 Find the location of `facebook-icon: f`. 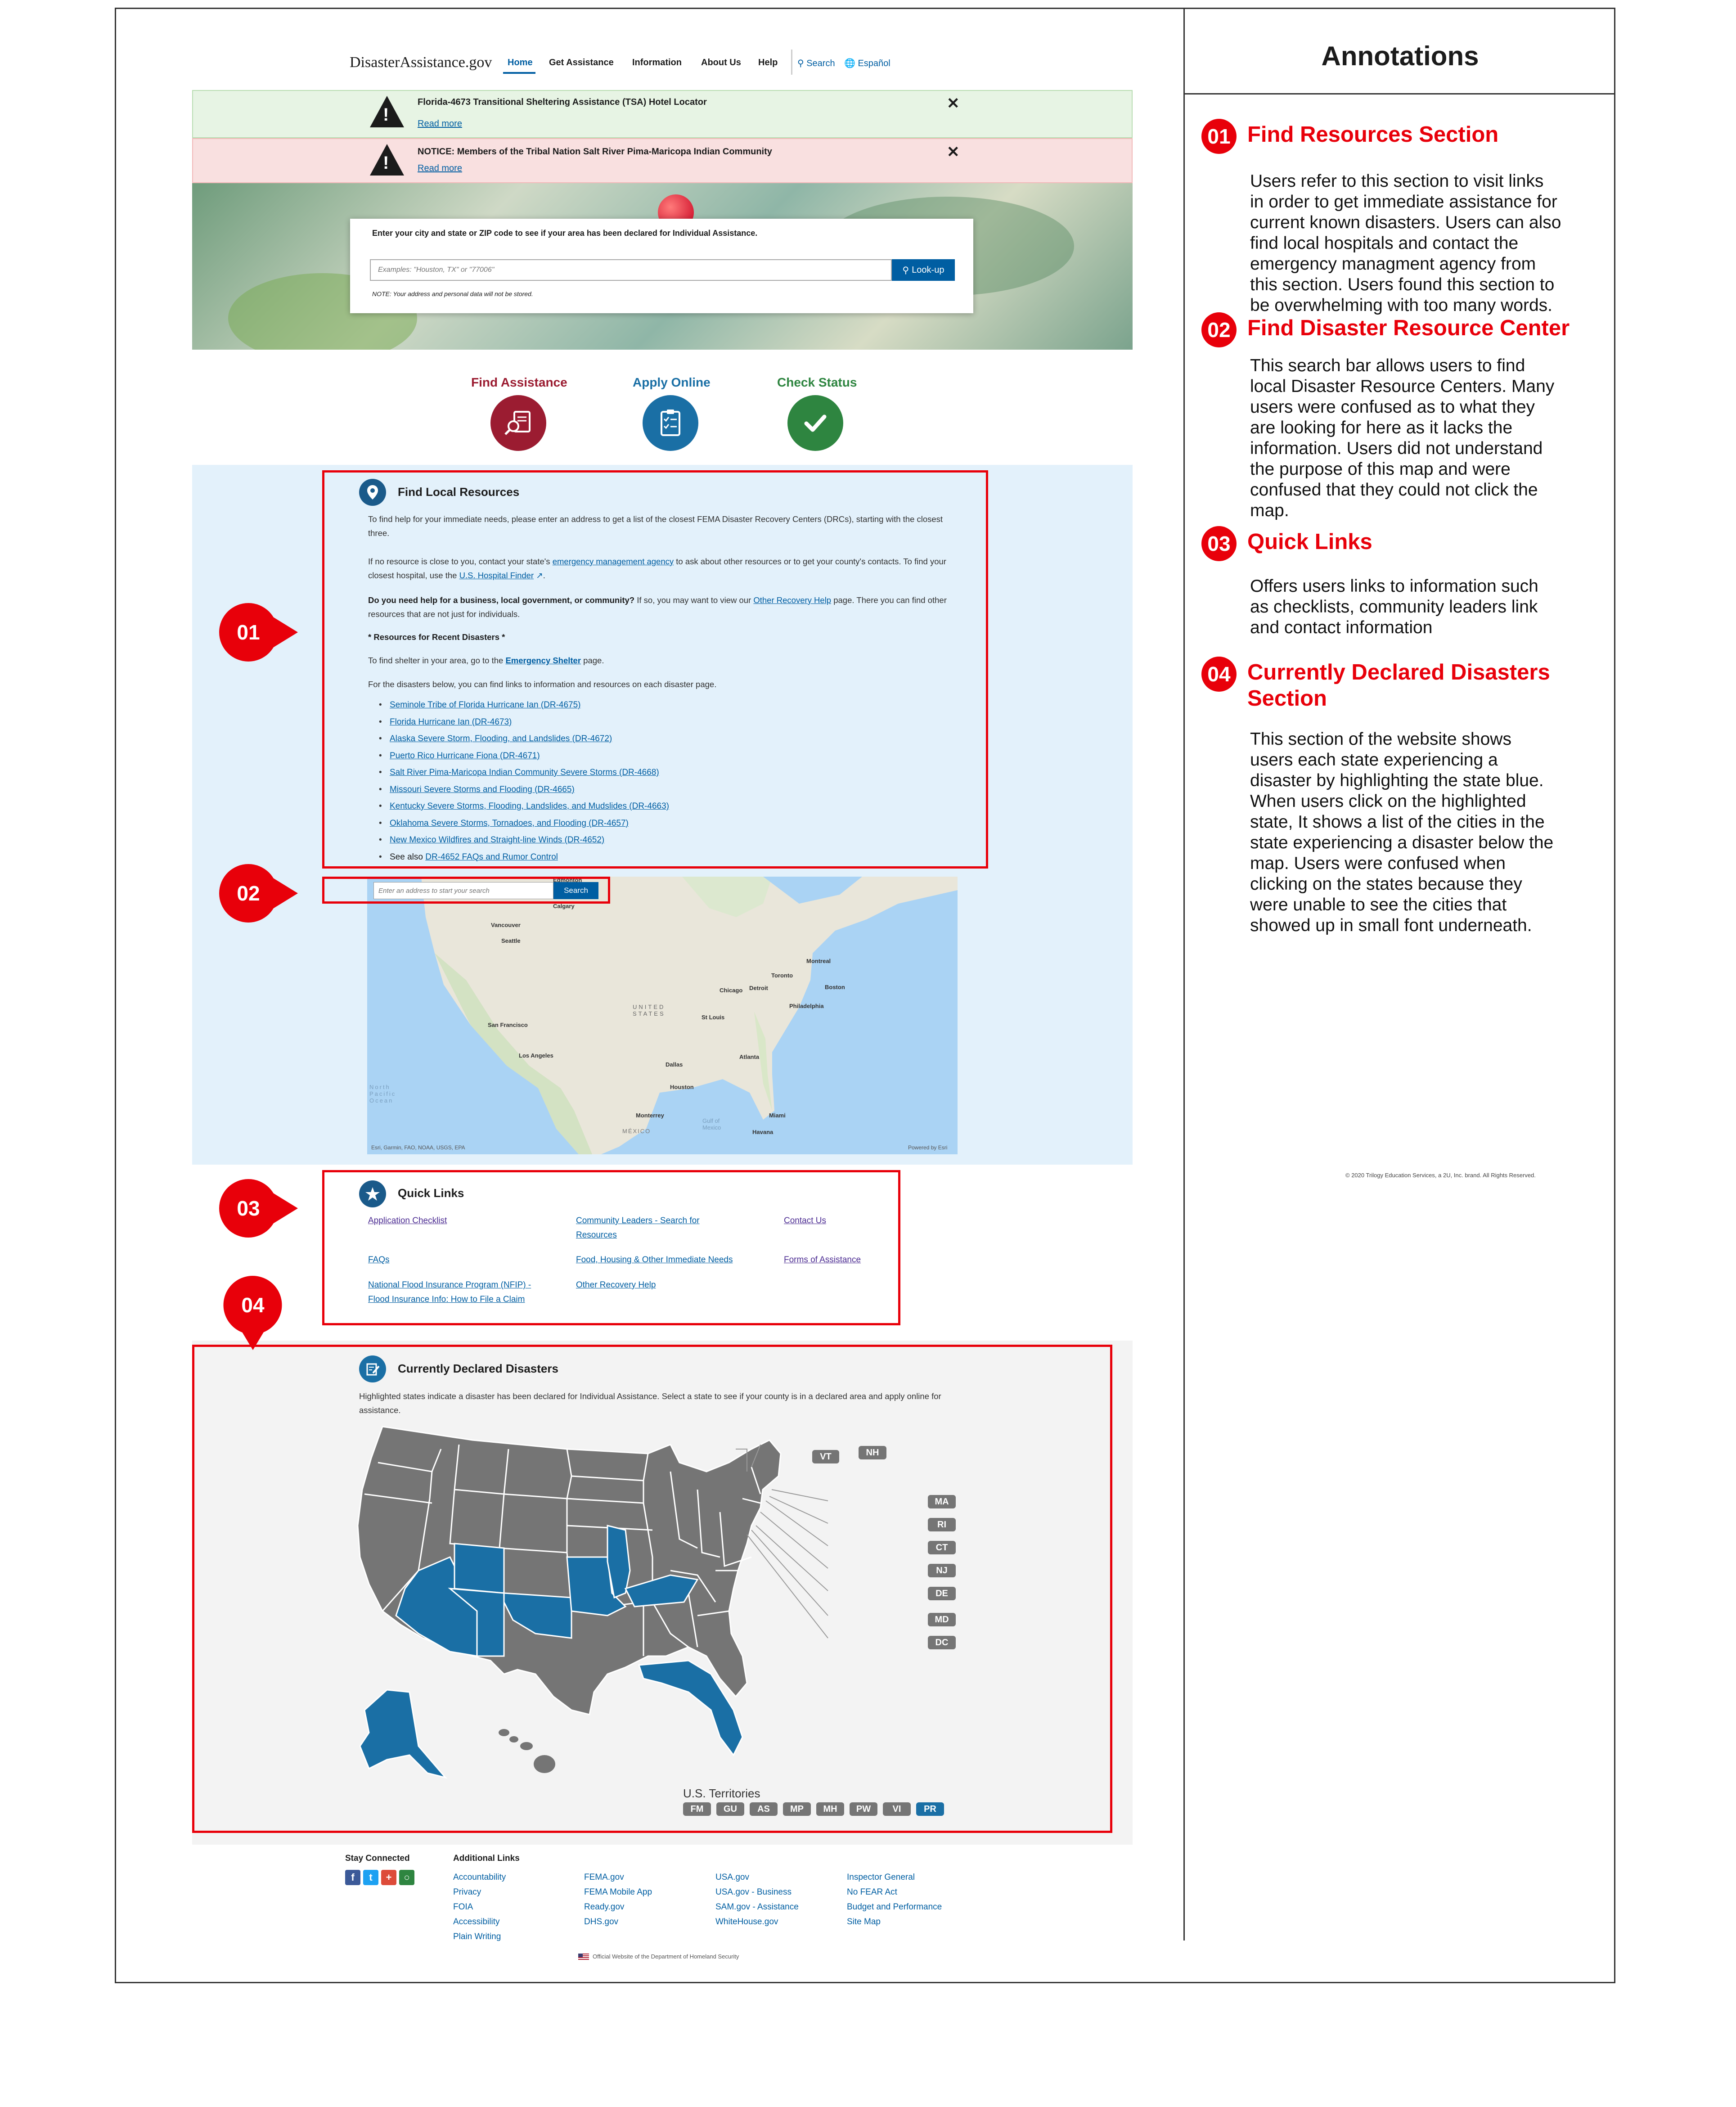

facebook-icon: f is located at coordinates (352, 1877).